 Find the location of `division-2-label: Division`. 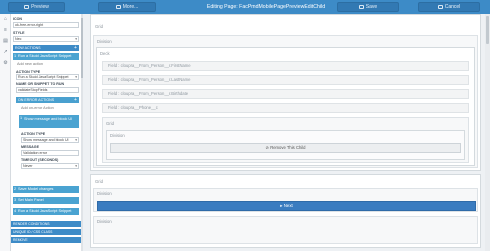

division-2-label: Division is located at coordinates (104, 193).